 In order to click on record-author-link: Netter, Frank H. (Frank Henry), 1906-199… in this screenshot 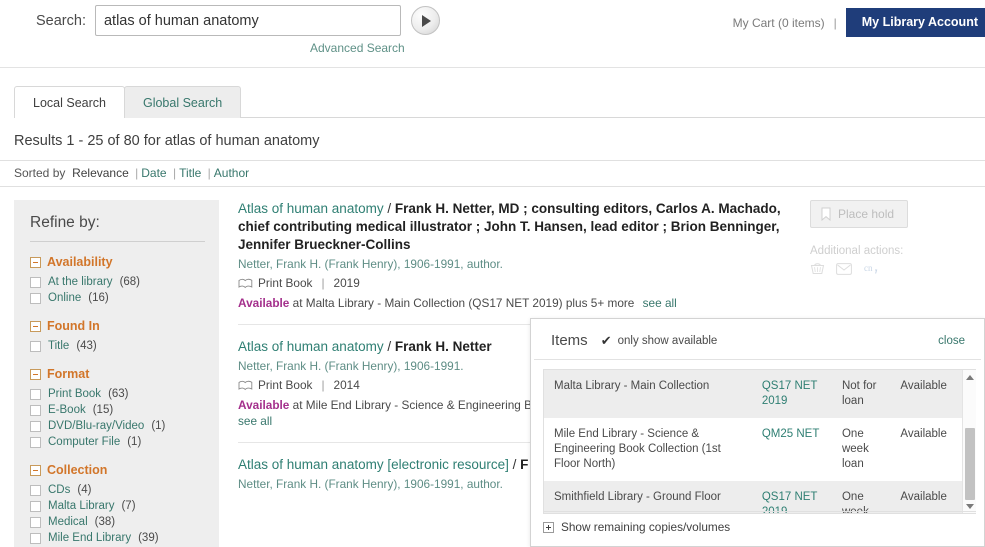, I will do `click(516, 264)`.